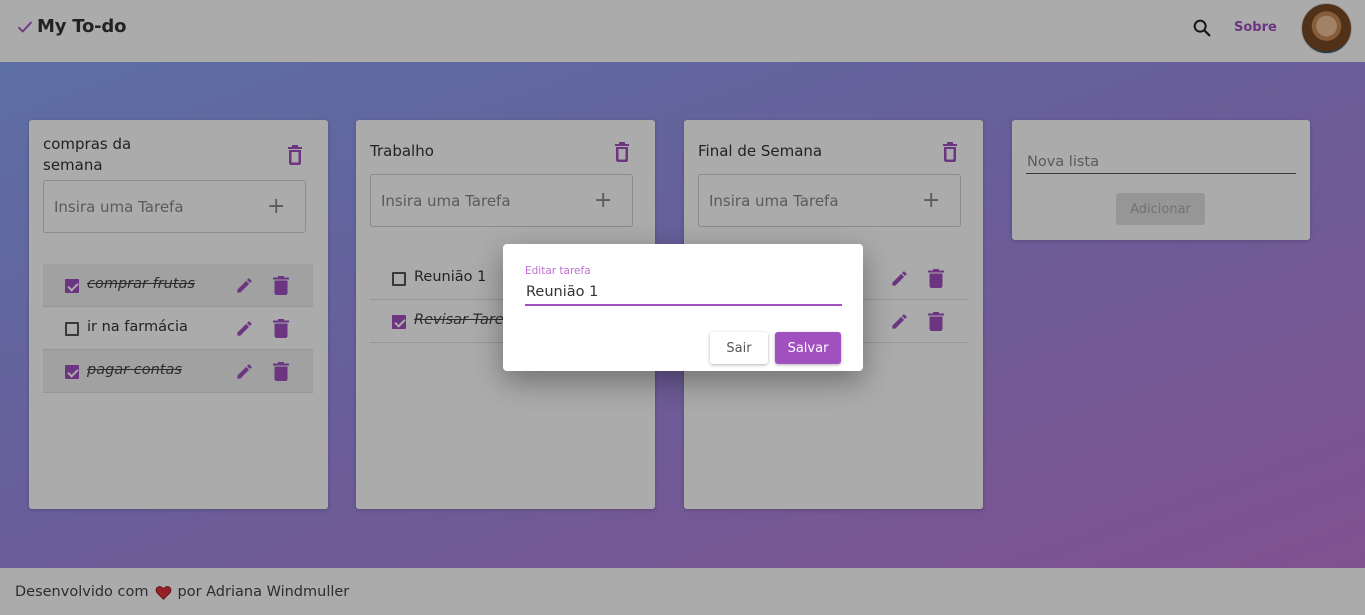 The image size is (1365, 615). I want to click on cancel-button: Sair, so click(739, 348).